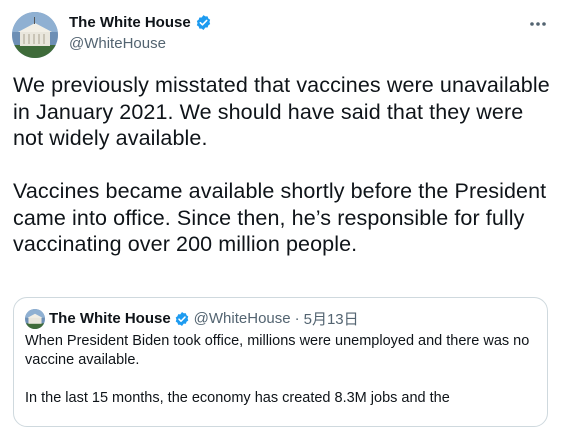  I want to click on author-avatar, so click(35, 35).